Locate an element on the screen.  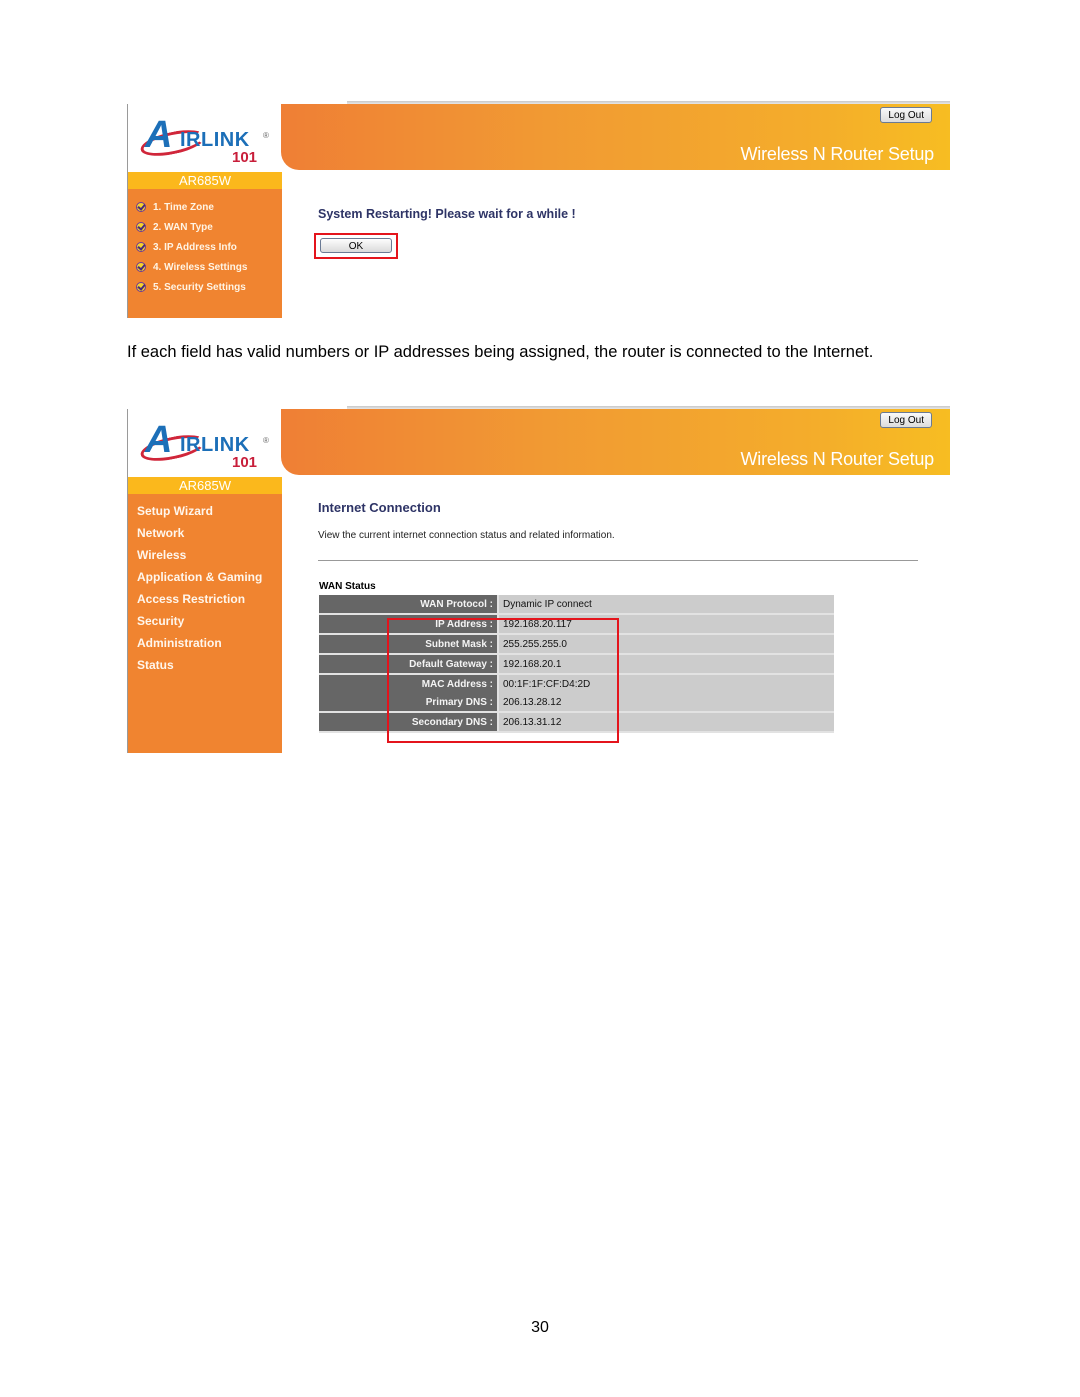
table-row: IP Address :192.168.20.117 is located at coordinates (576, 625).